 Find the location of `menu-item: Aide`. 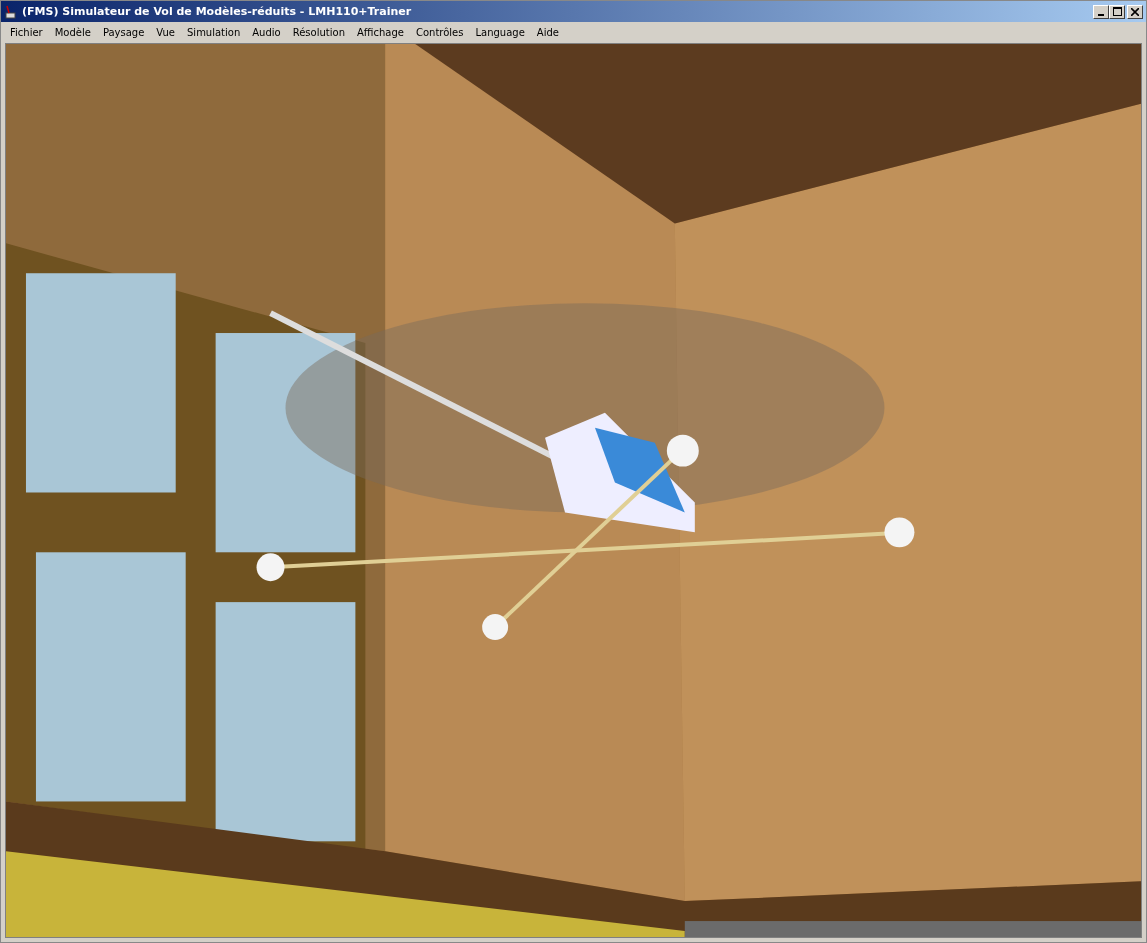

menu-item: Aide is located at coordinates (547, 32).